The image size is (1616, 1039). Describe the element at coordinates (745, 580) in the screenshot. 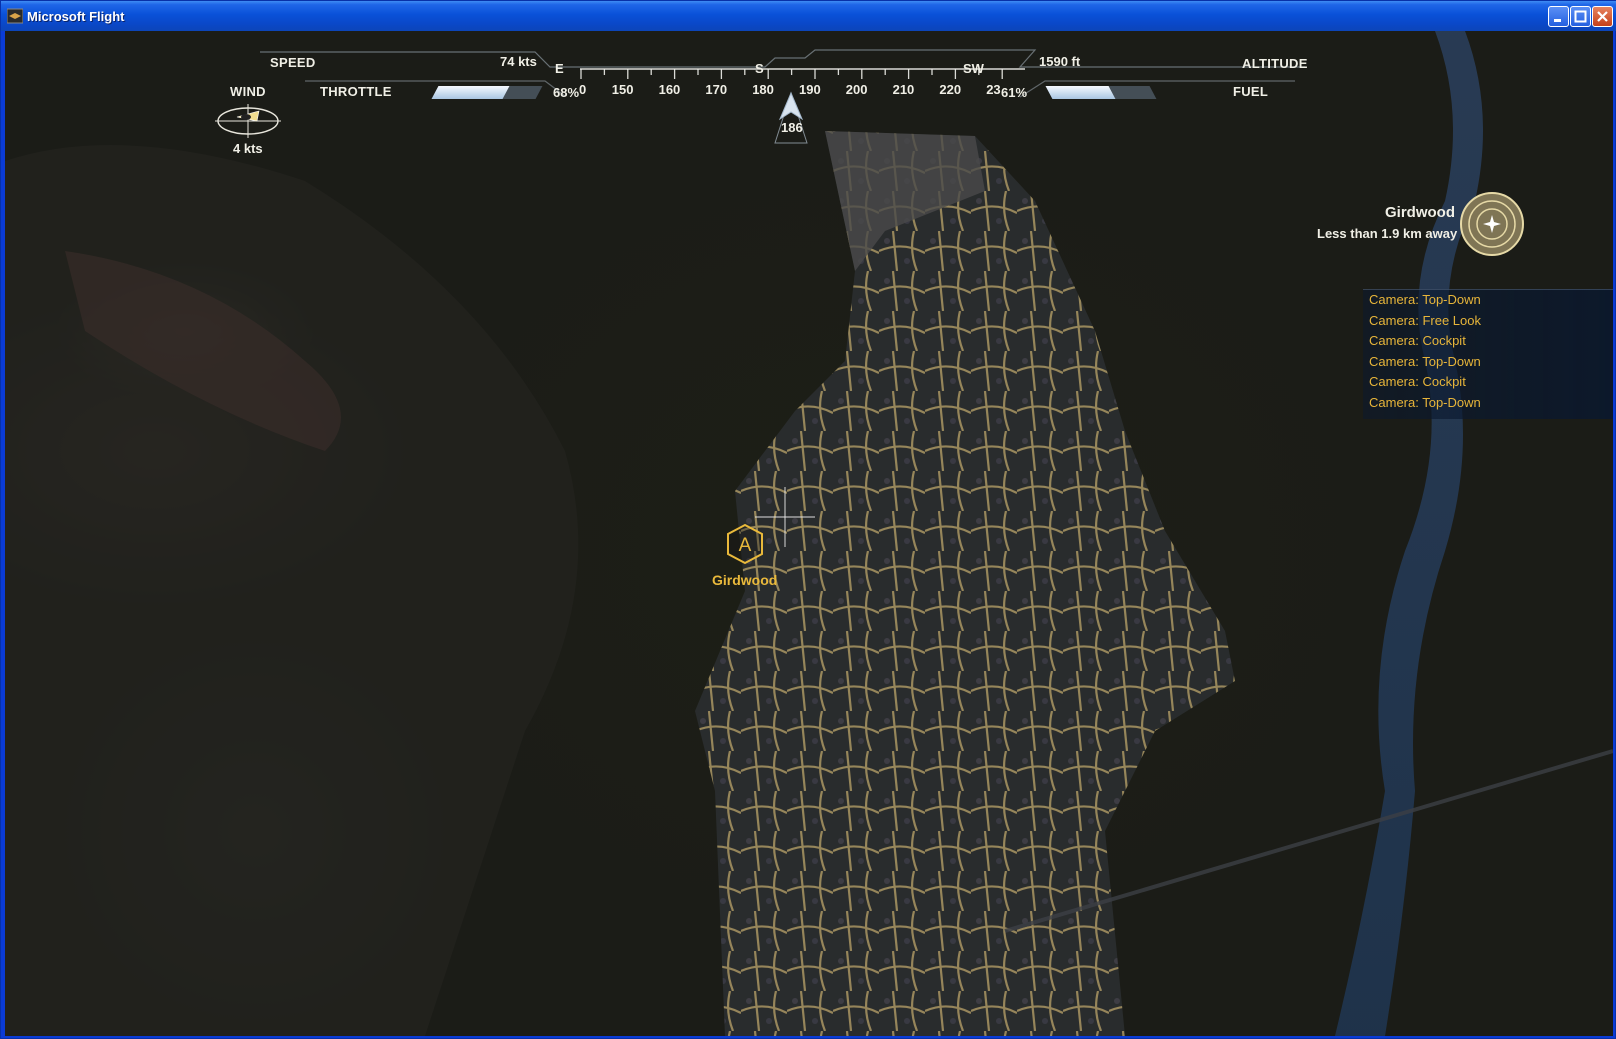

I see `waypoint-label: Girdwood` at that location.